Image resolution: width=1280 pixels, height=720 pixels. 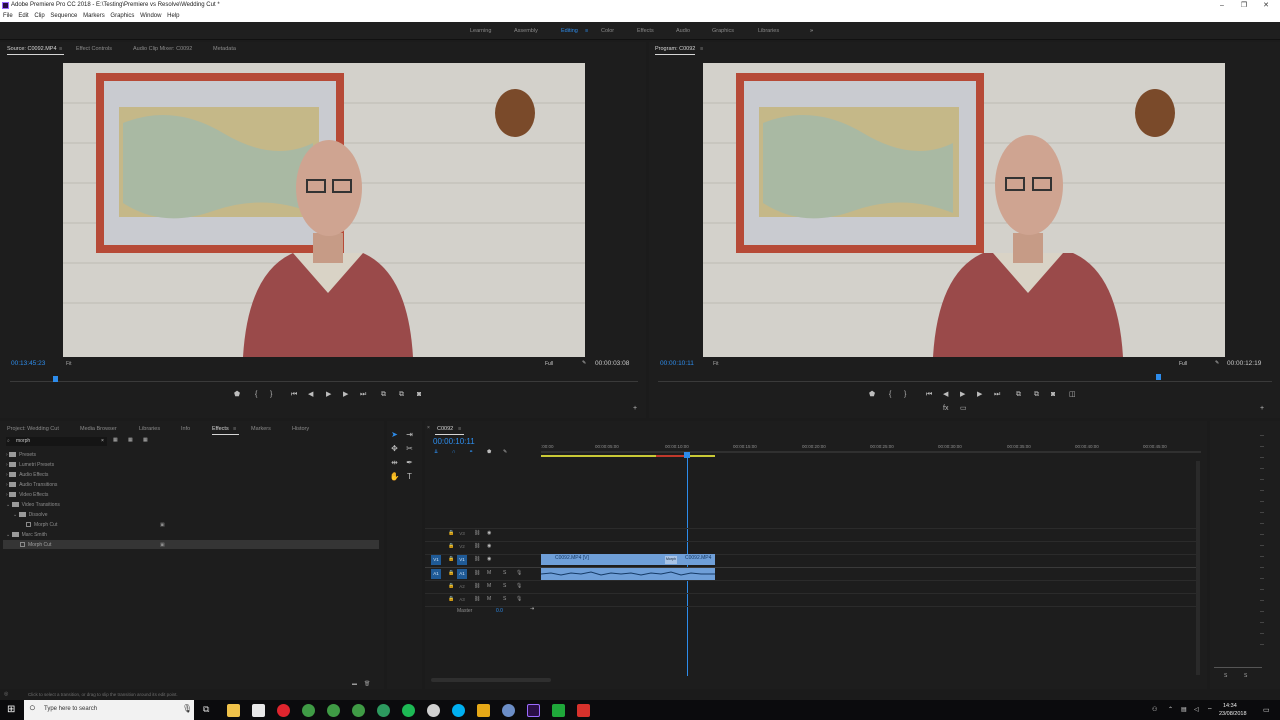 I want to click on hand-tool-icon: ✋, so click(x=394, y=476).